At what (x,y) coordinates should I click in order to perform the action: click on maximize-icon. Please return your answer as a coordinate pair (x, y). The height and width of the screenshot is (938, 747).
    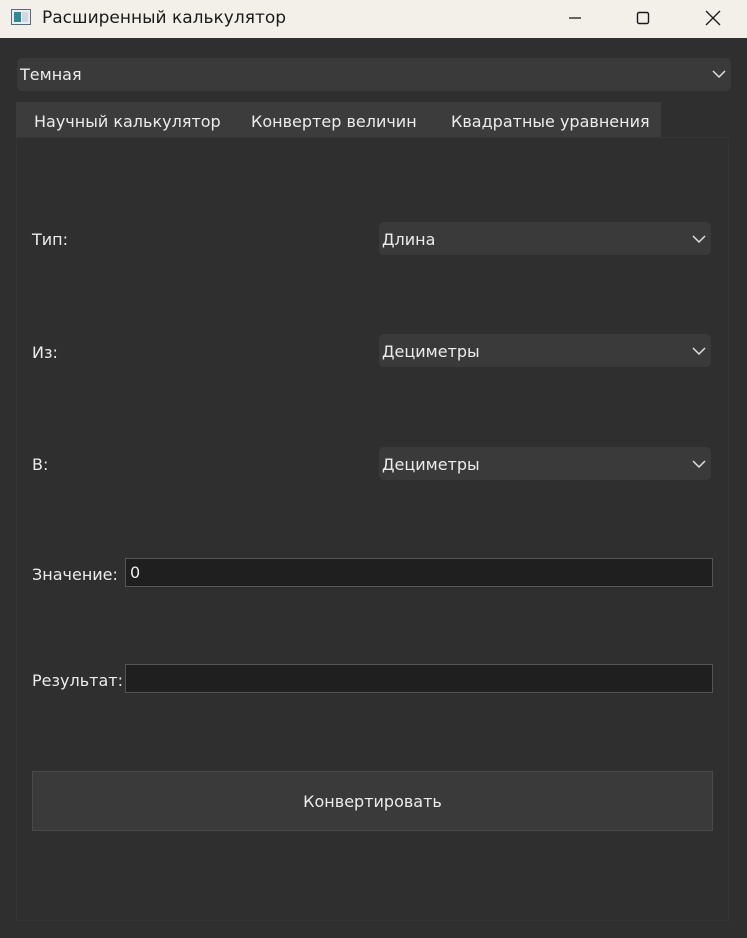
    Looking at the image, I should click on (643, 18).